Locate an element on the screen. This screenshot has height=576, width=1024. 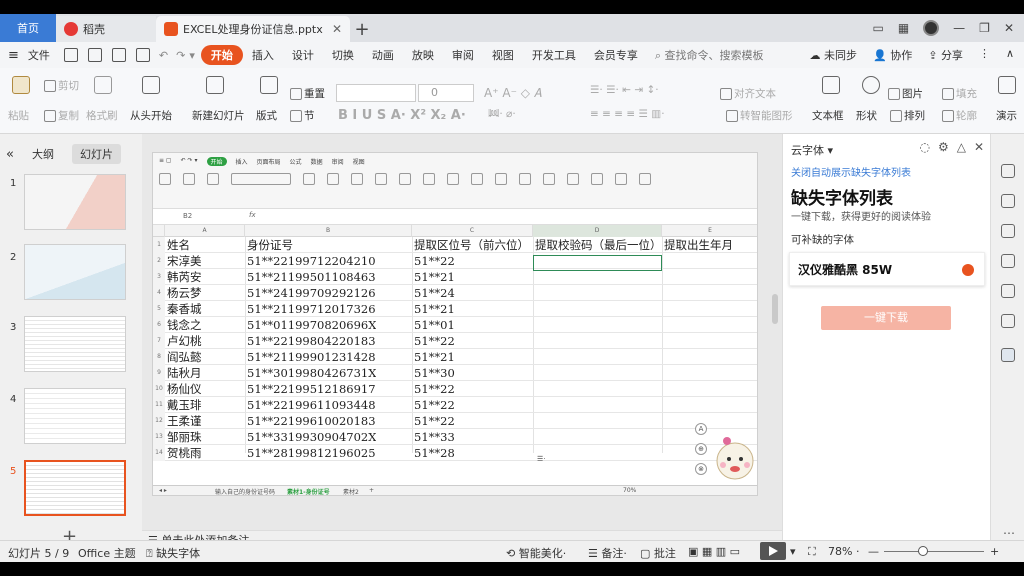
outline-button: 轮廓 is located at coordinates (959, 115).